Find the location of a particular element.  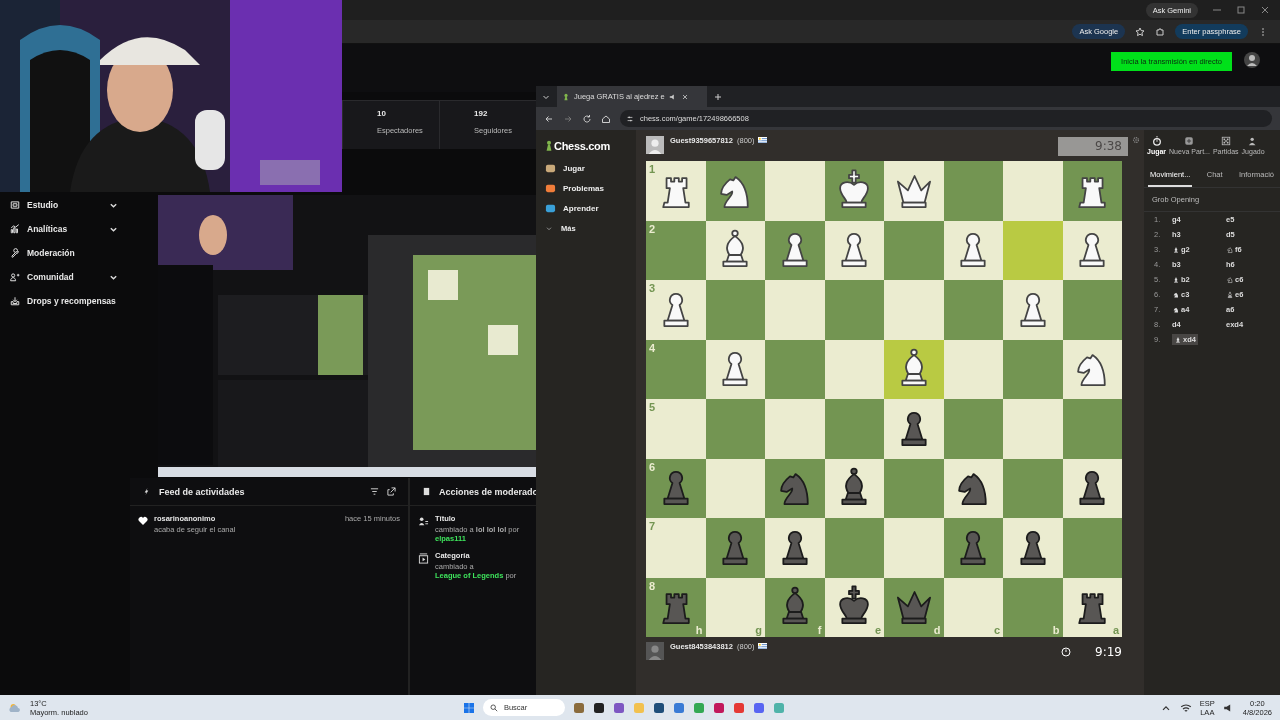

rank-label: 2 is located at coordinates (652, 228).